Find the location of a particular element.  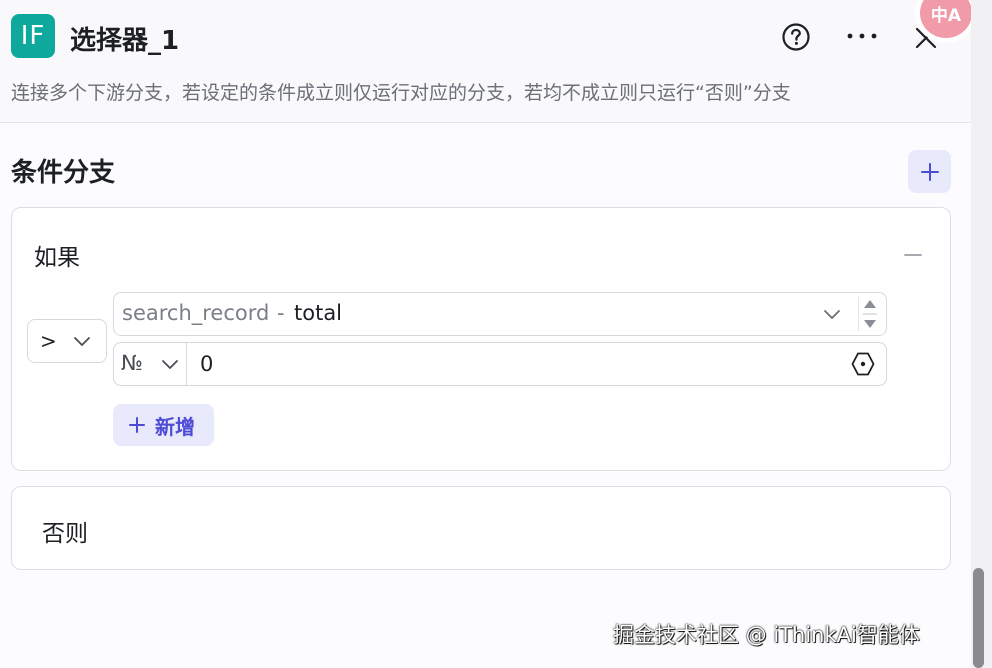

scrollbar-thumb is located at coordinates (978, 618).